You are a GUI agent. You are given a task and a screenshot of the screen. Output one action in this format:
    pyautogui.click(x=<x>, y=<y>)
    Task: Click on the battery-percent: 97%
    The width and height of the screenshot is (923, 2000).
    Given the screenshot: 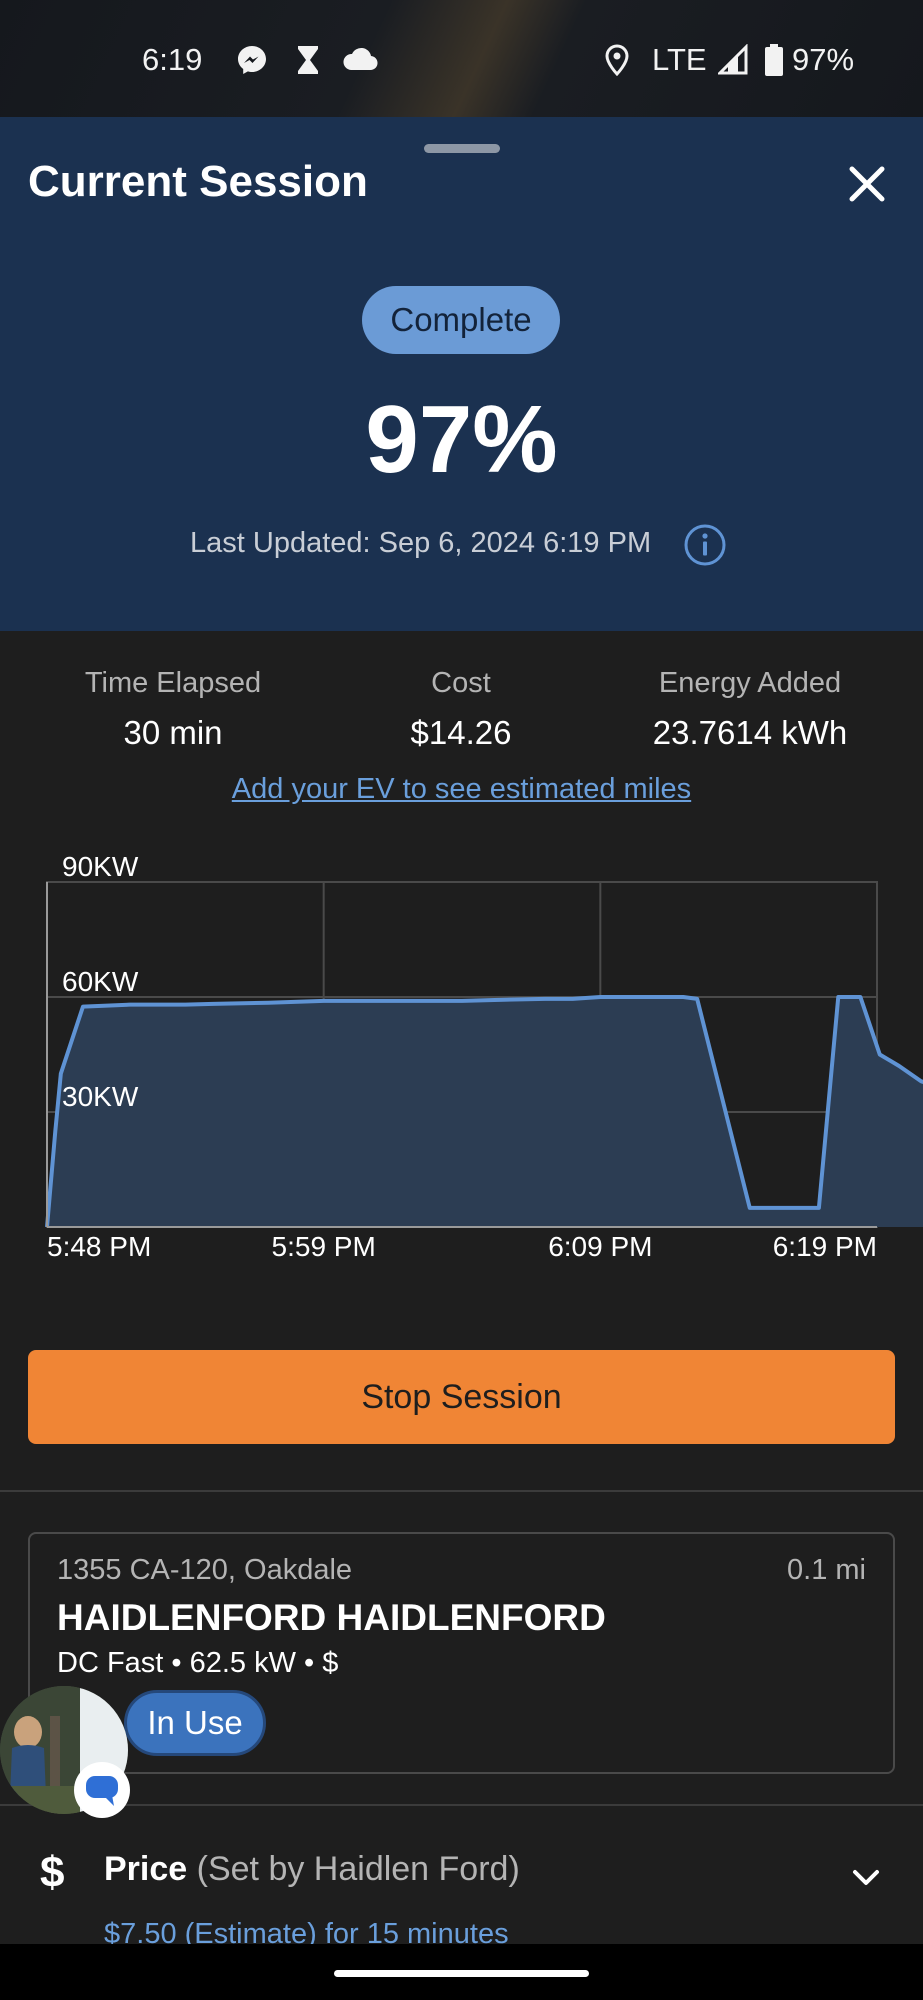 What is the action you would take?
    pyautogui.click(x=823, y=59)
    